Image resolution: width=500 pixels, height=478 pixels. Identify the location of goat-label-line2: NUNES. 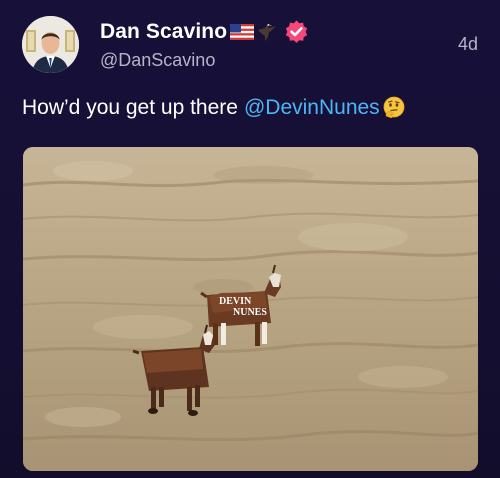
(250, 312).